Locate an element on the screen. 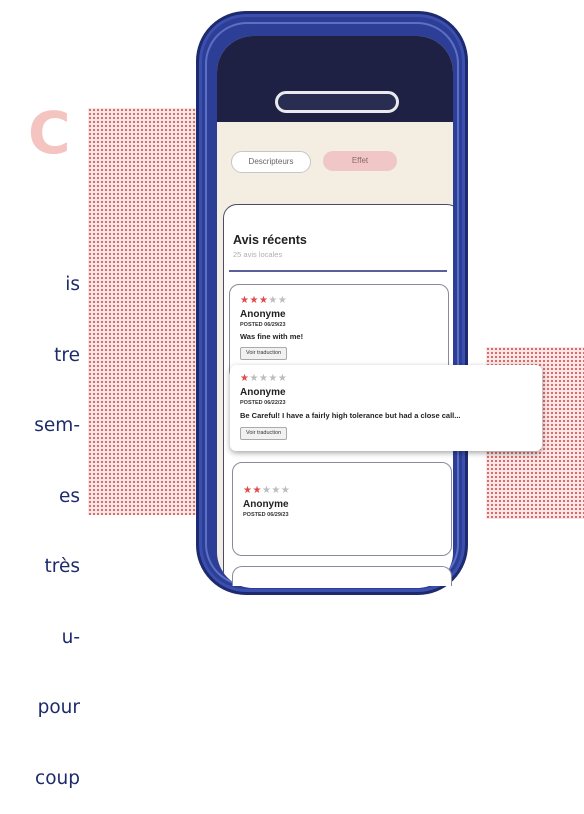  side-line: u- is located at coordinates (70, 637).